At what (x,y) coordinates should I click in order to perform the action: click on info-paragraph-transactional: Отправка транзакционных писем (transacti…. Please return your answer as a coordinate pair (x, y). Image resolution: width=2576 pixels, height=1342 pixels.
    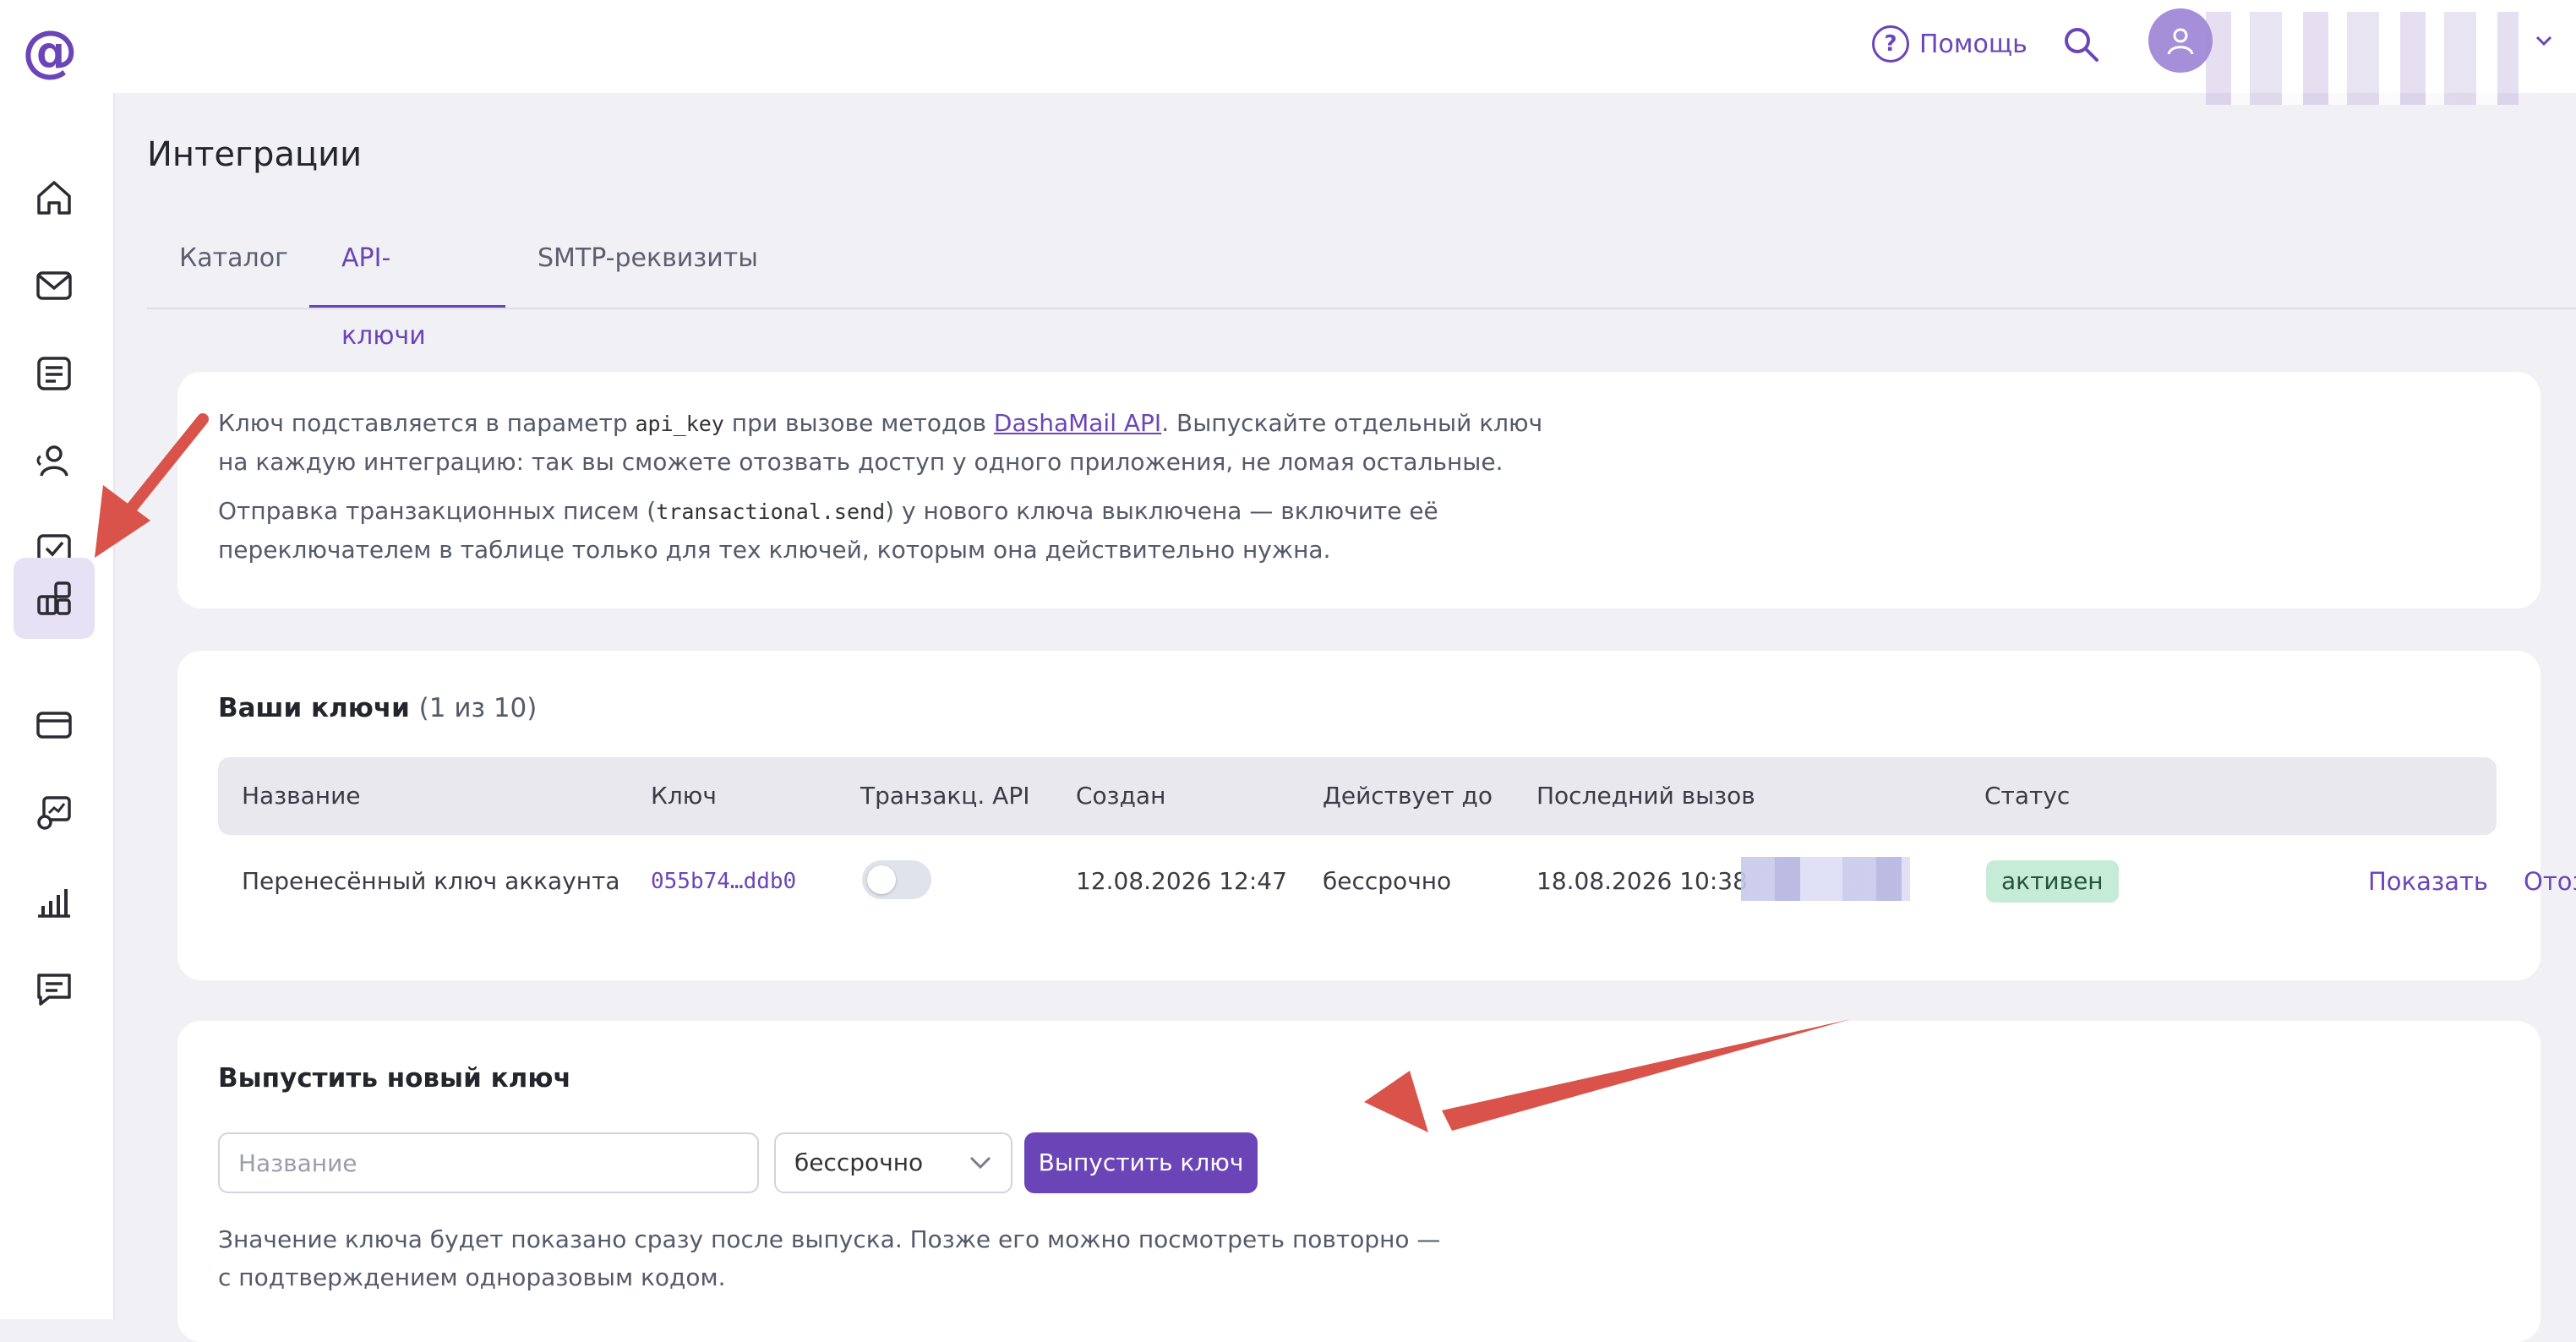
    Looking at the image, I should click on (894, 530).